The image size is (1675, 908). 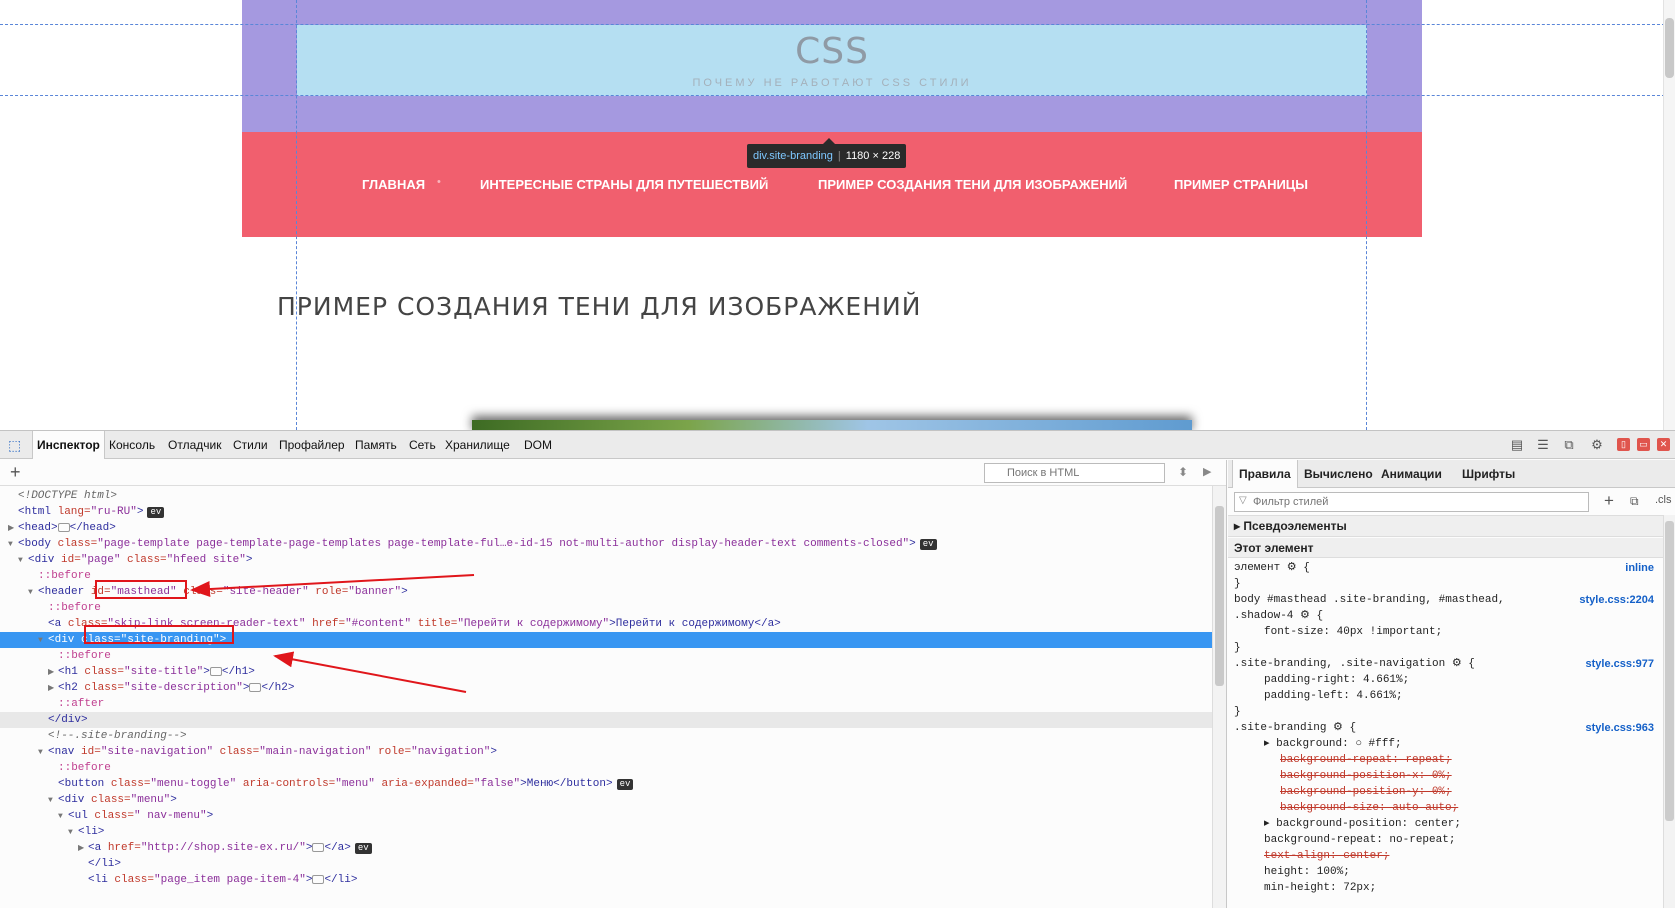 I want to click on markup-node: ▶ <head> </head>, so click(x=606, y=528).